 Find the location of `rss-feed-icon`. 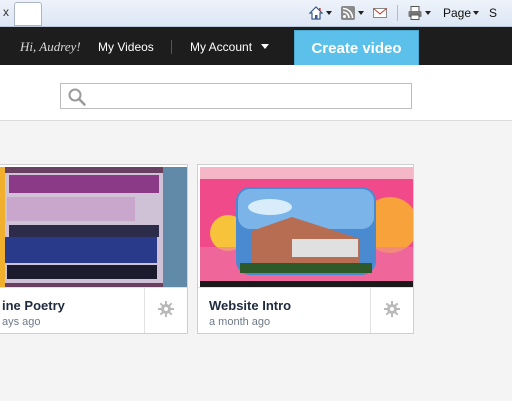

rss-feed-icon is located at coordinates (348, 13).